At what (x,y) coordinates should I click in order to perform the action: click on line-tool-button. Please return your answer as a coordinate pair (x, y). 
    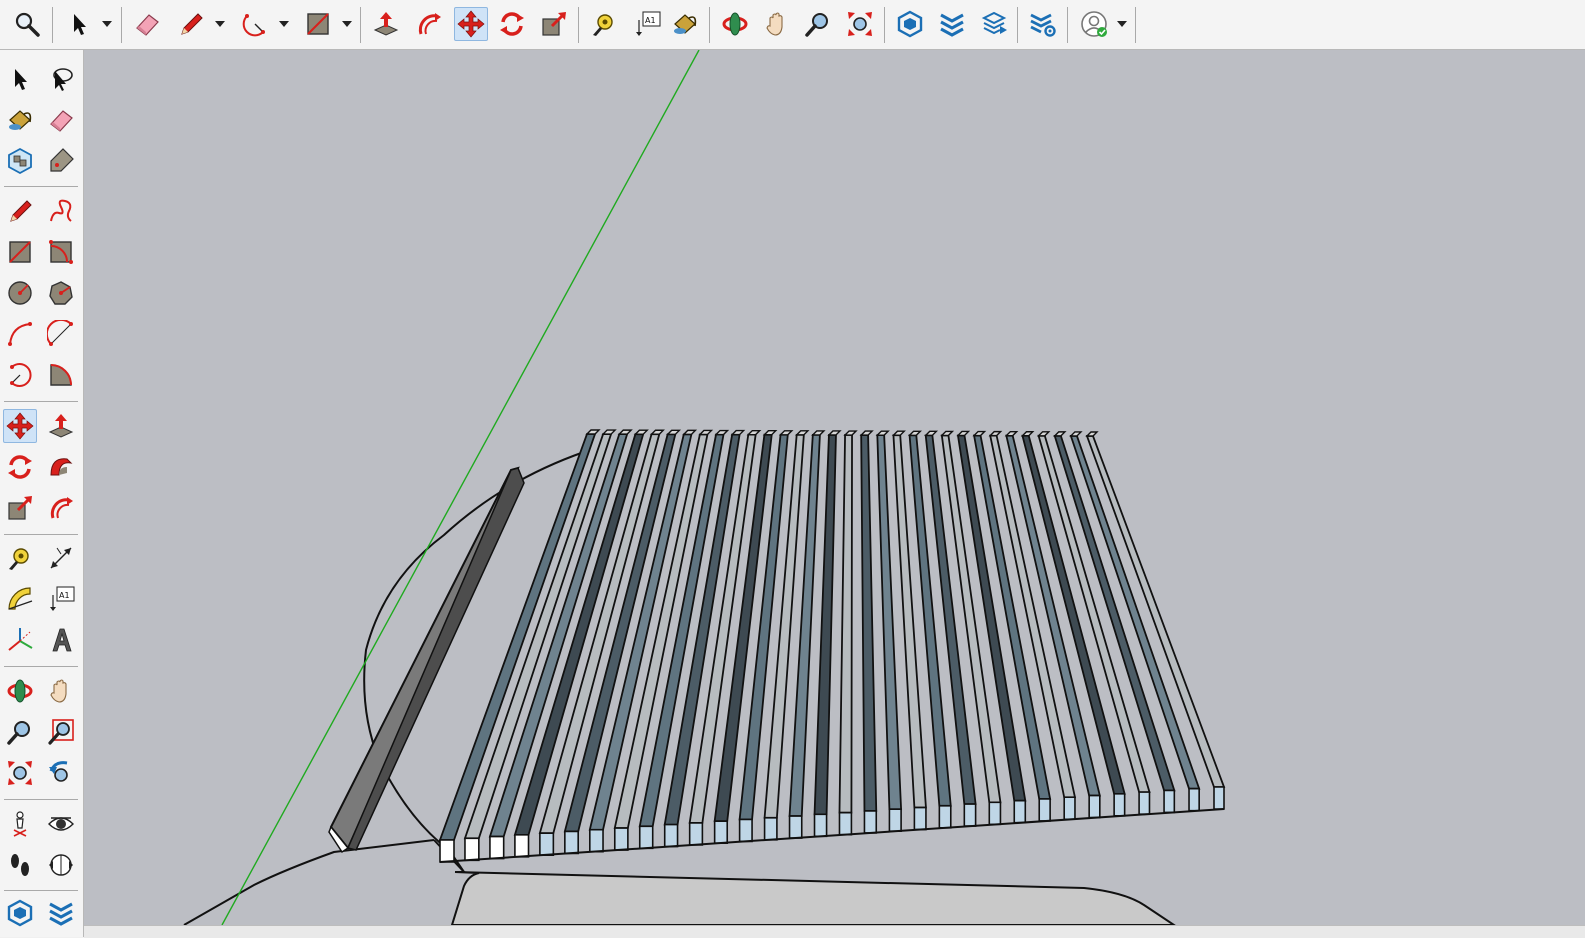
    Looking at the image, I should click on (191, 24).